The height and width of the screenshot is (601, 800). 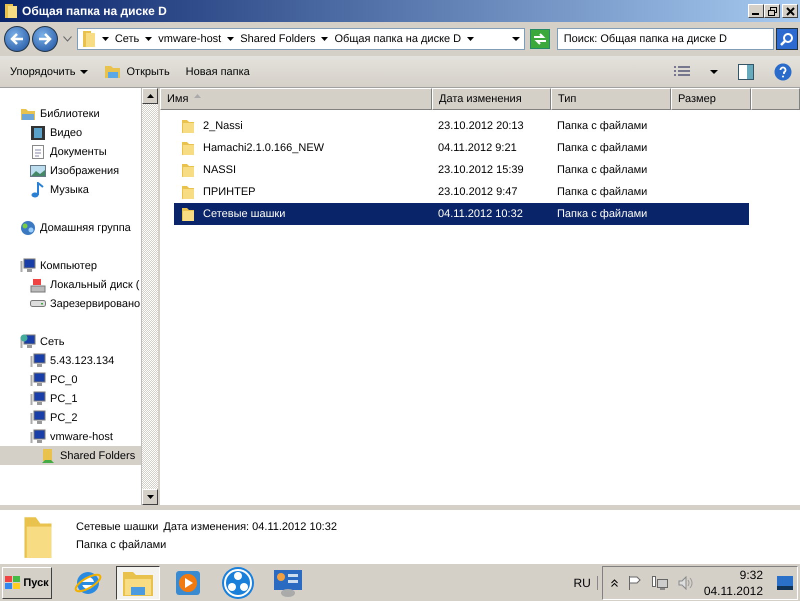 I want to click on modified-date: 04.11.2012 10:32, so click(x=480, y=214).